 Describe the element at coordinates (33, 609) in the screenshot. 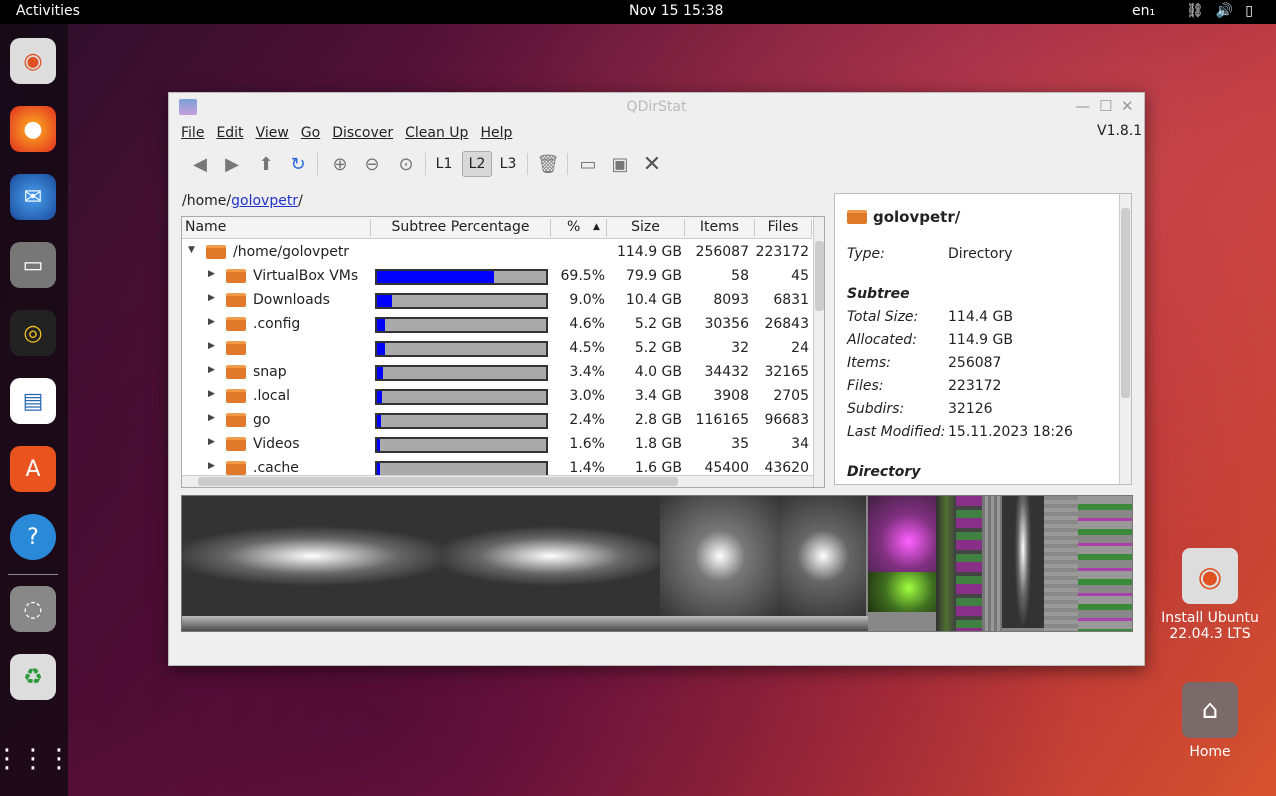

I see `disc-icon: ◌` at that location.